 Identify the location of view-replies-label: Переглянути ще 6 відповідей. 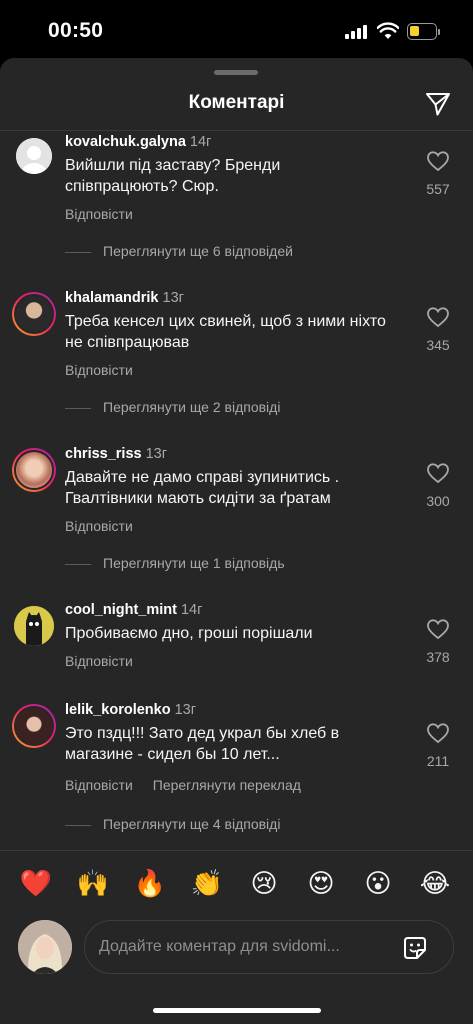
(198, 251).